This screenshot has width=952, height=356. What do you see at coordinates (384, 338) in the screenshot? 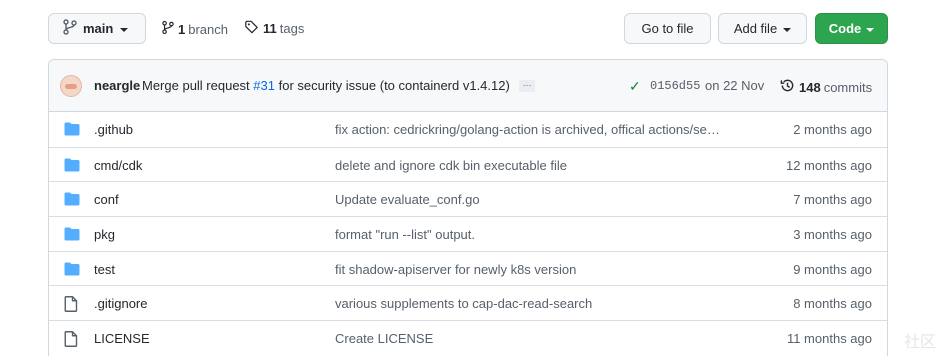
I see `file-commit-message: Create LICENSE` at bounding box center [384, 338].